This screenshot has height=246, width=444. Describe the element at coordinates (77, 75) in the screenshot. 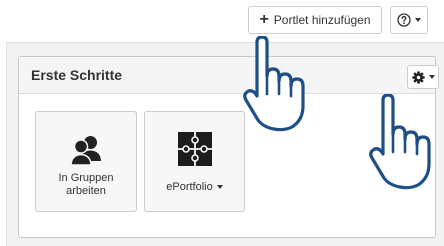

I see `portlet-title: Erste Schritte` at that location.